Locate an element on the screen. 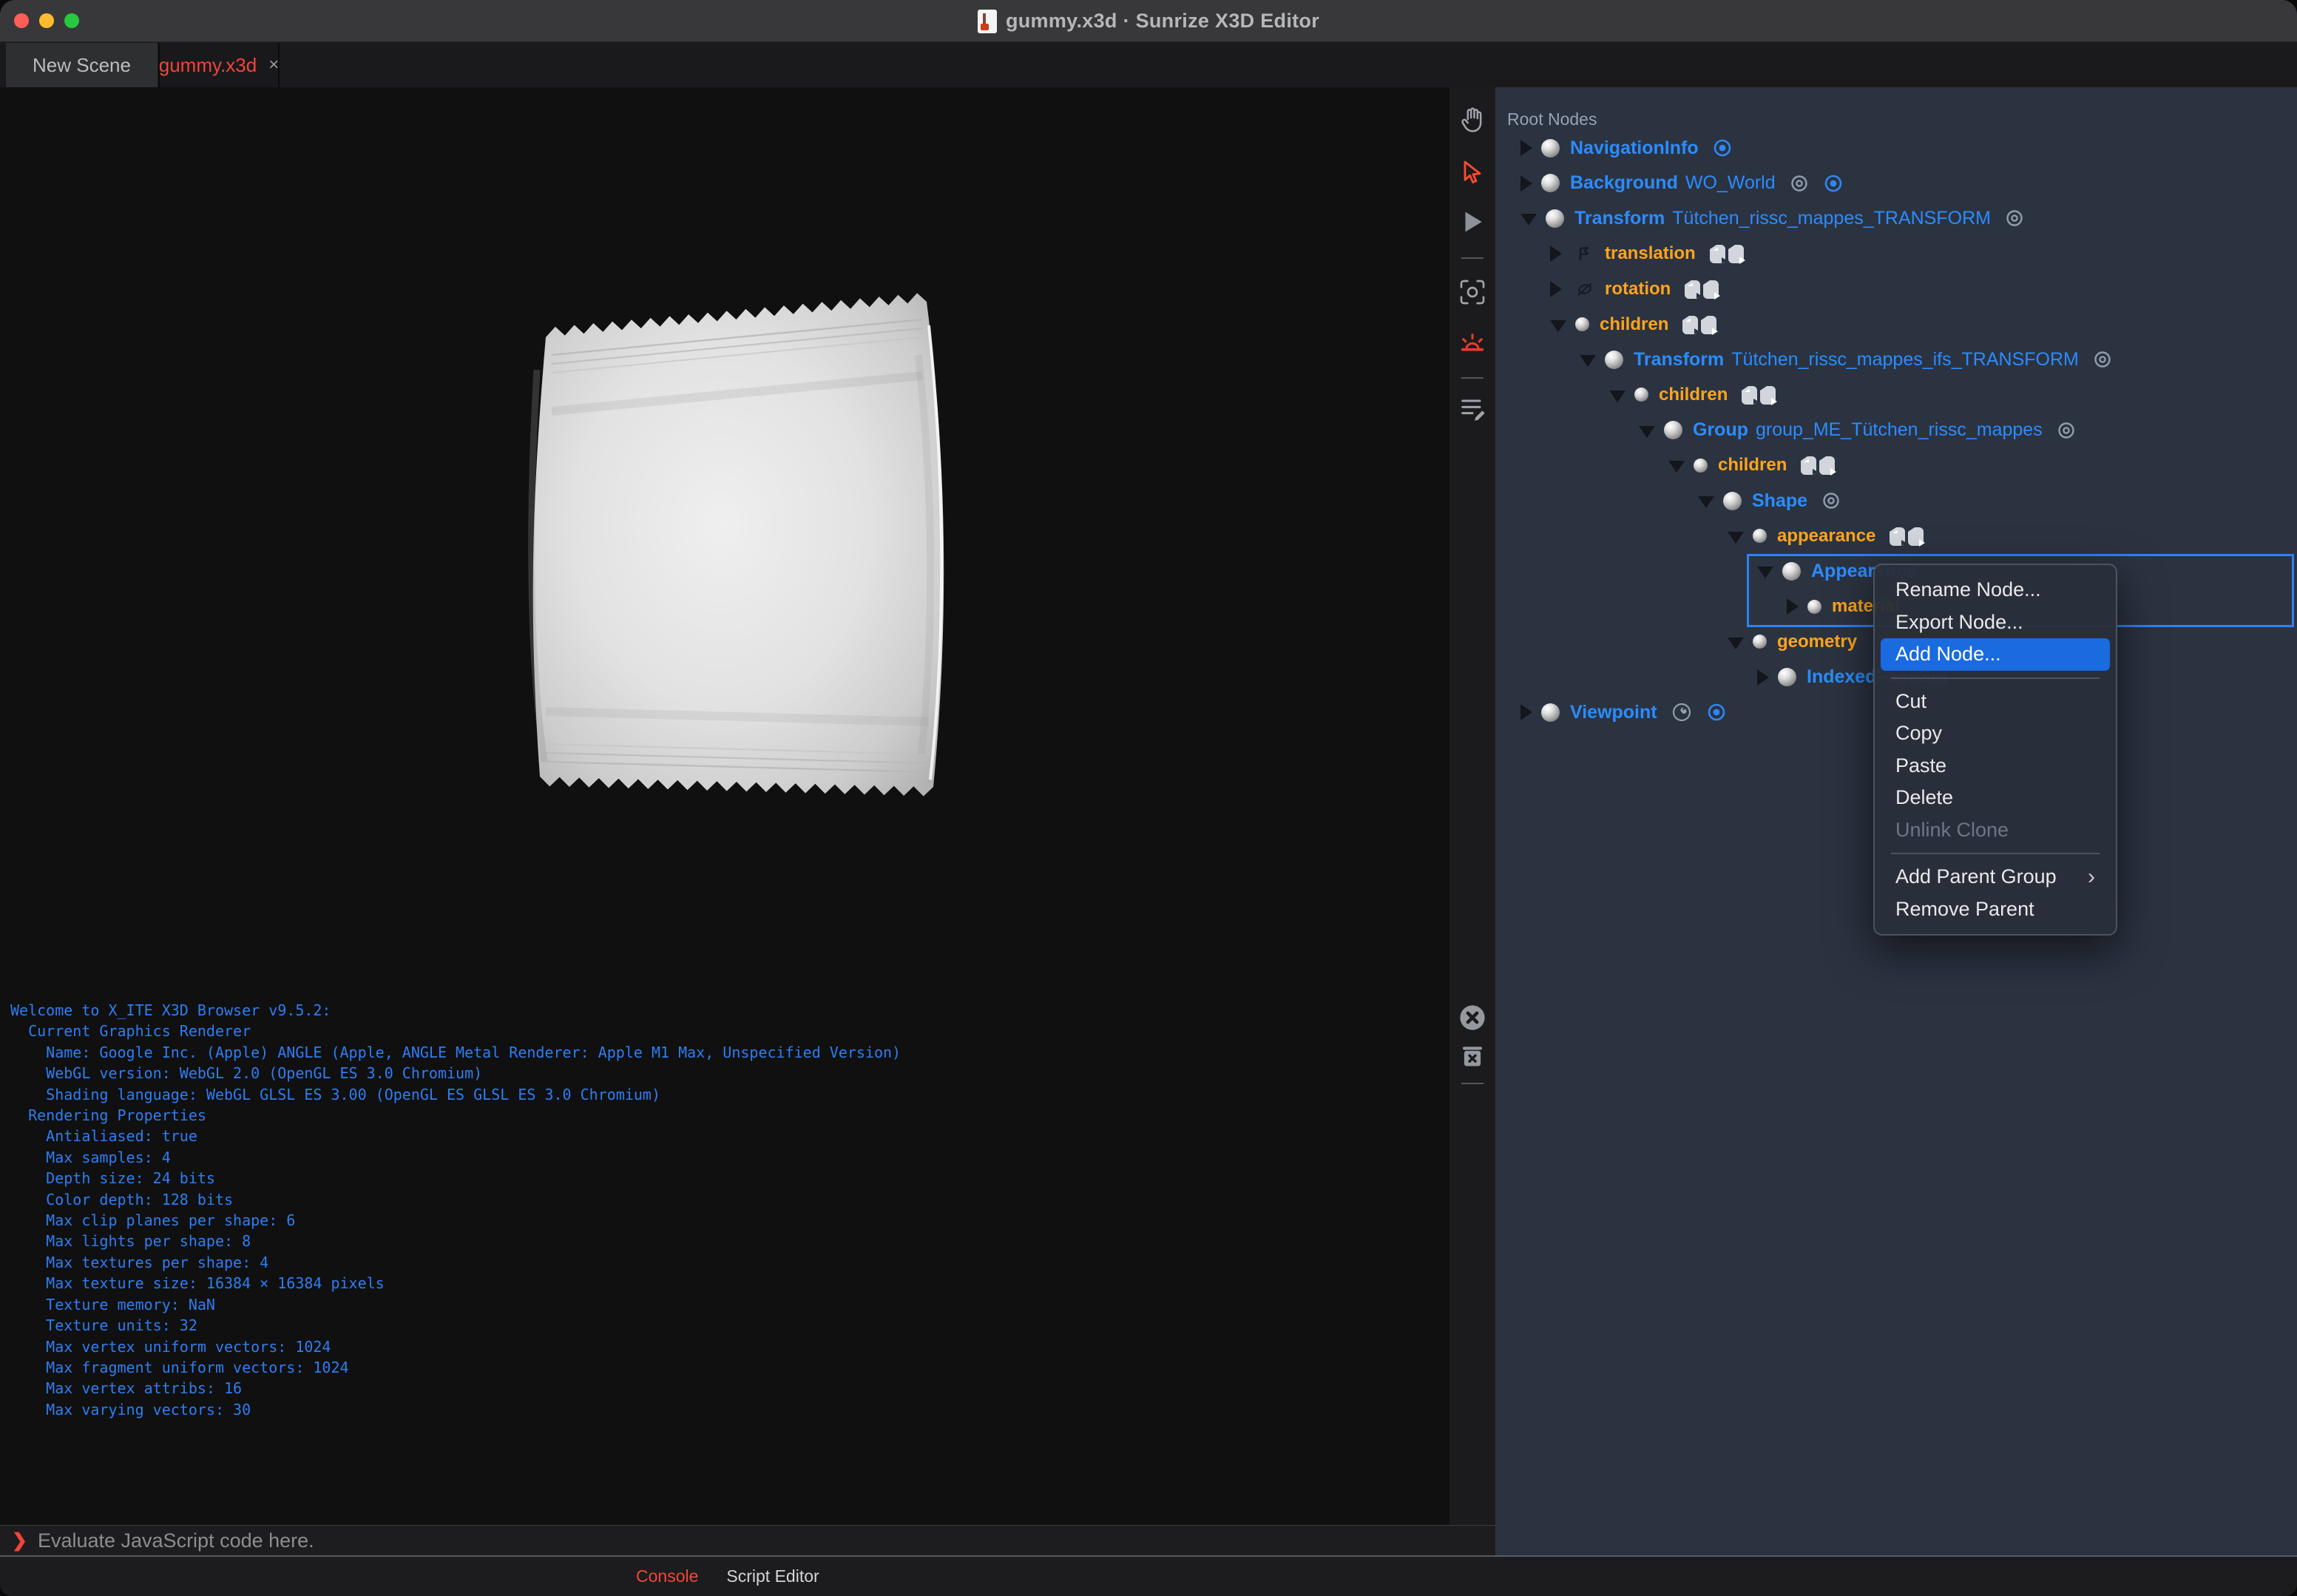 This screenshot has height=1596, width=2297. menu-item-cut: Cut is located at coordinates (1995, 702).